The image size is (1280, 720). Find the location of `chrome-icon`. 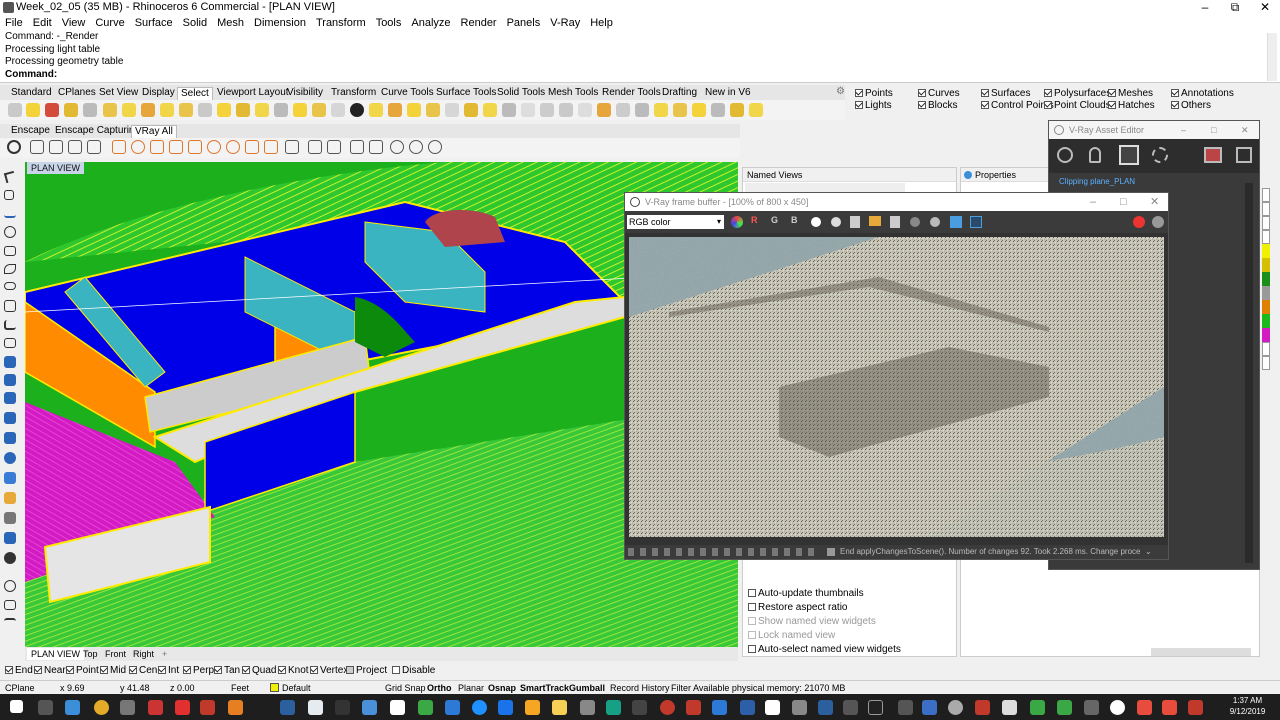

chrome-icon is located at coordinates (101, 707).